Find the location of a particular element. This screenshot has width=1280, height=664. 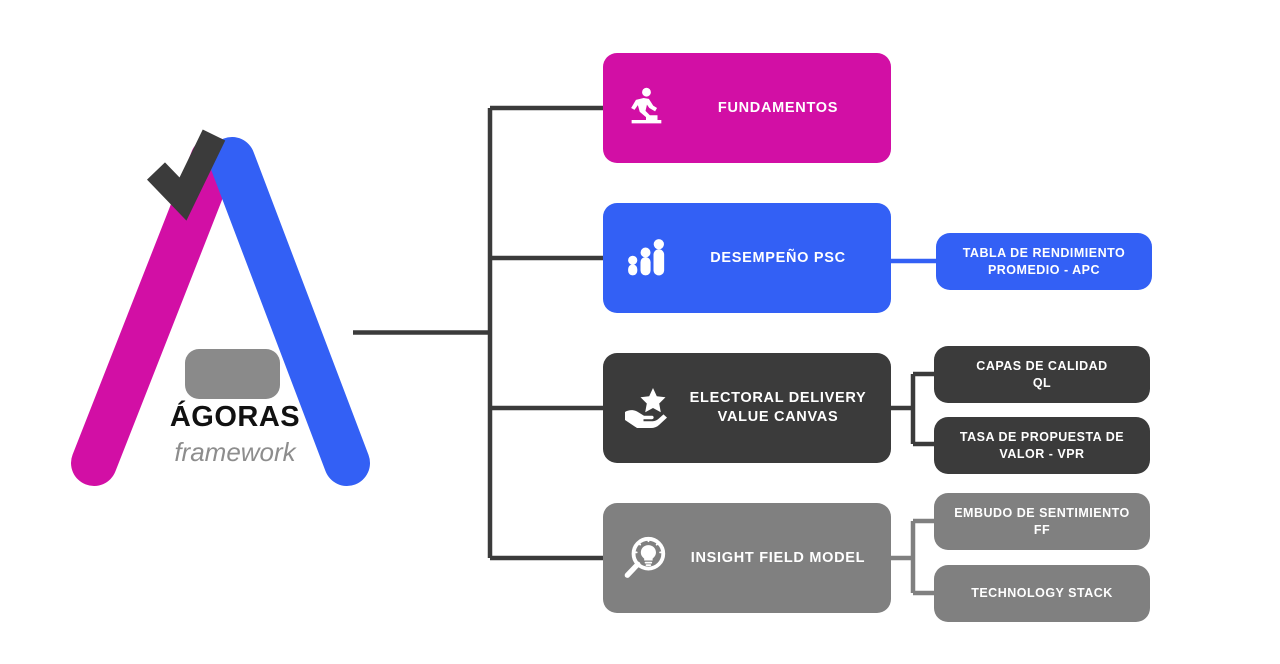

node-desempeno-psc-label: DESEMPEÑO PSC is located at coordinates (778, 257).